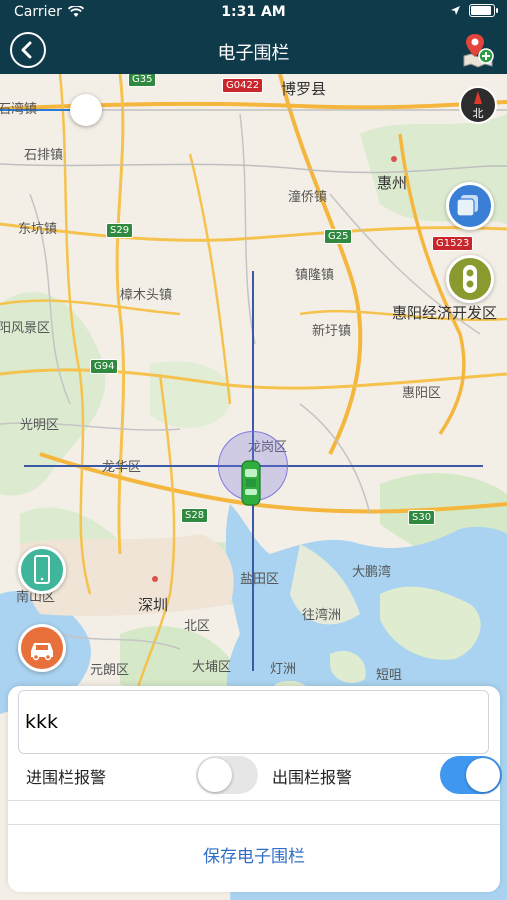 The height and width of the screenshot is (900, 507). What do you see at coordinates (467, 206) in the screenshot?
I see `layers-icon` at bounding box center [467, 206].